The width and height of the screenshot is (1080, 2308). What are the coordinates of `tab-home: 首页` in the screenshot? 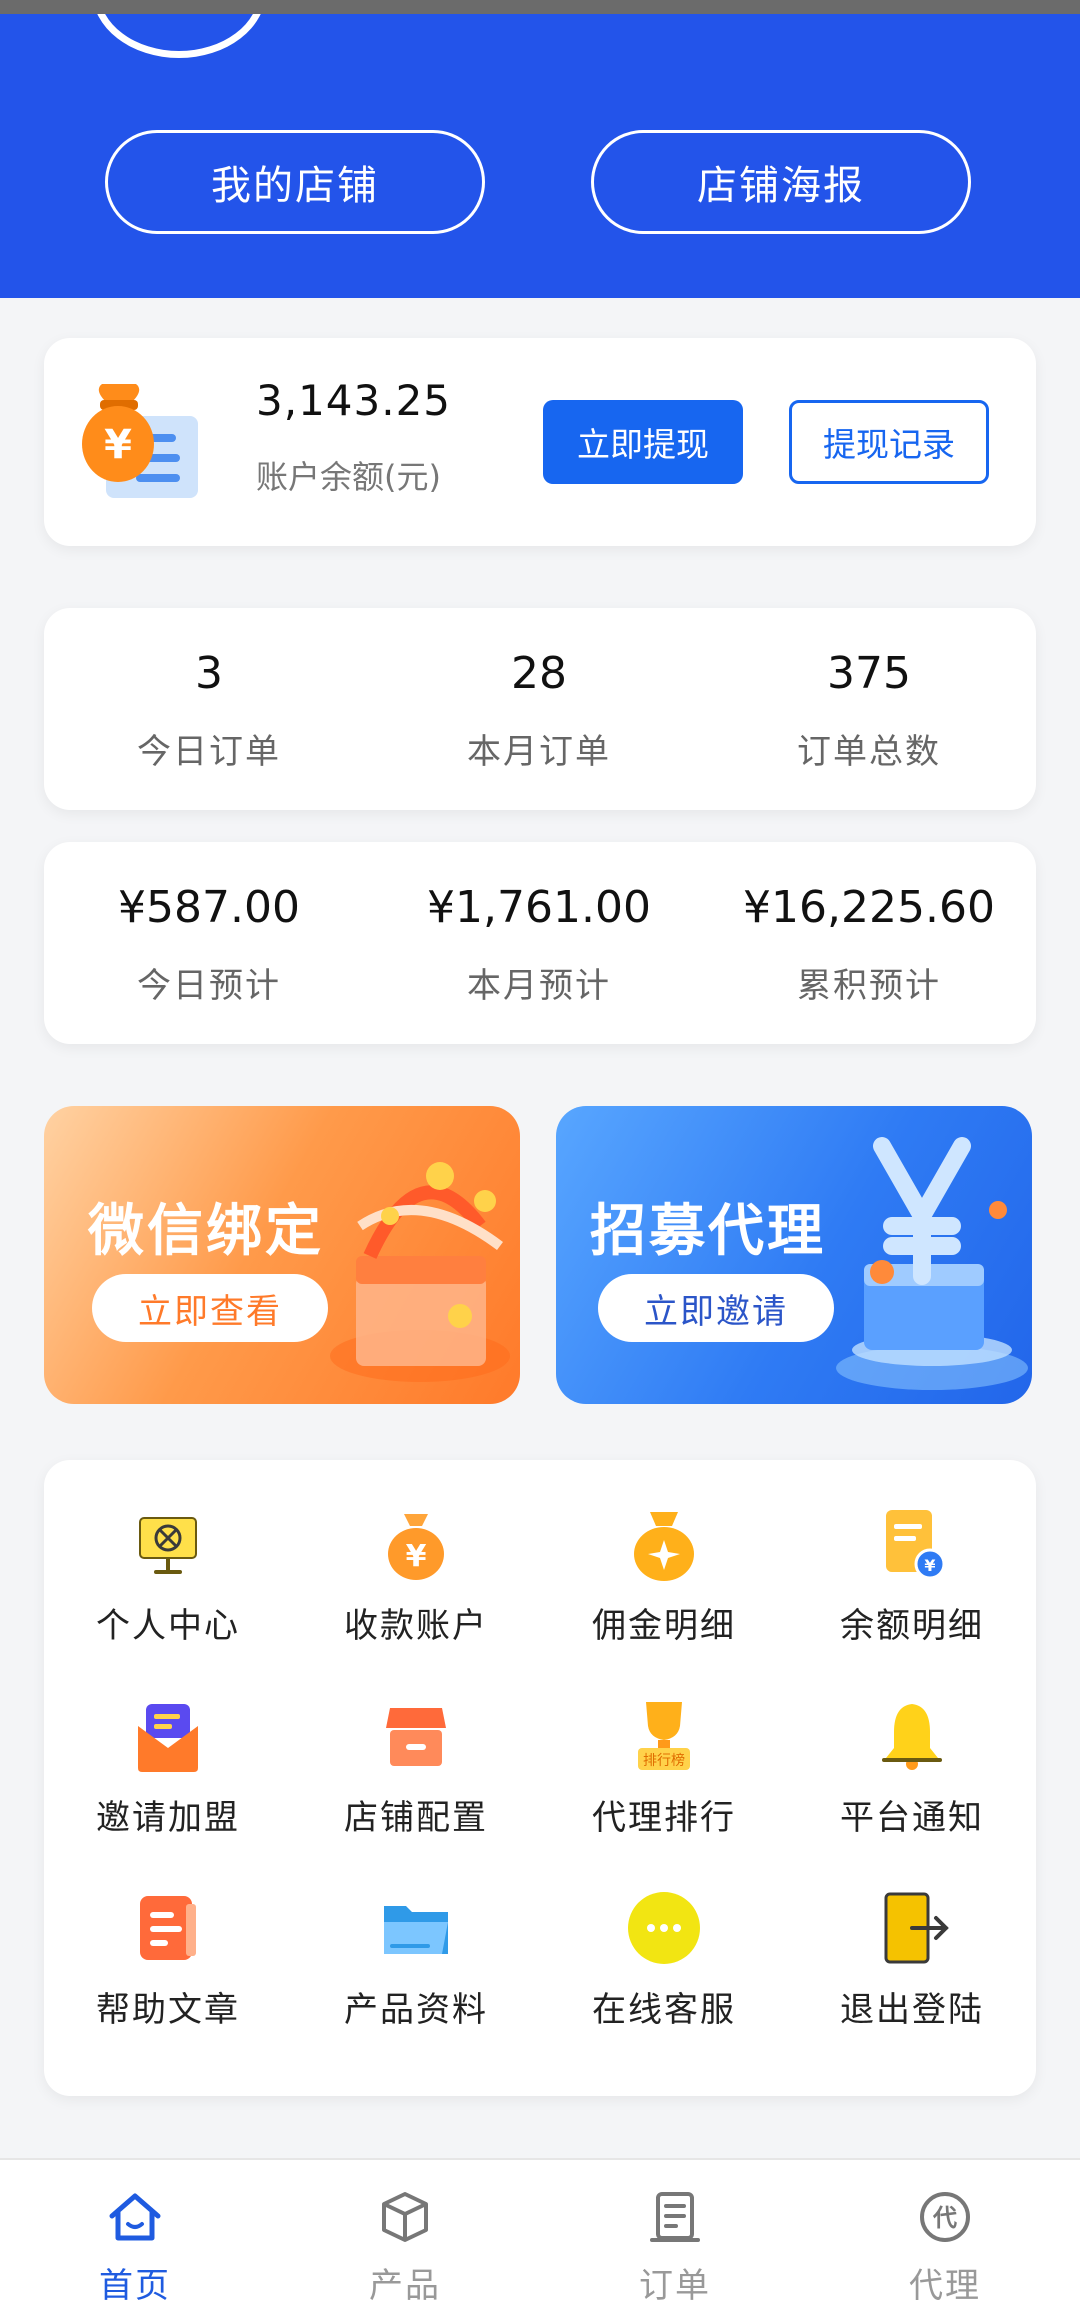 It's located at (135, 2234).